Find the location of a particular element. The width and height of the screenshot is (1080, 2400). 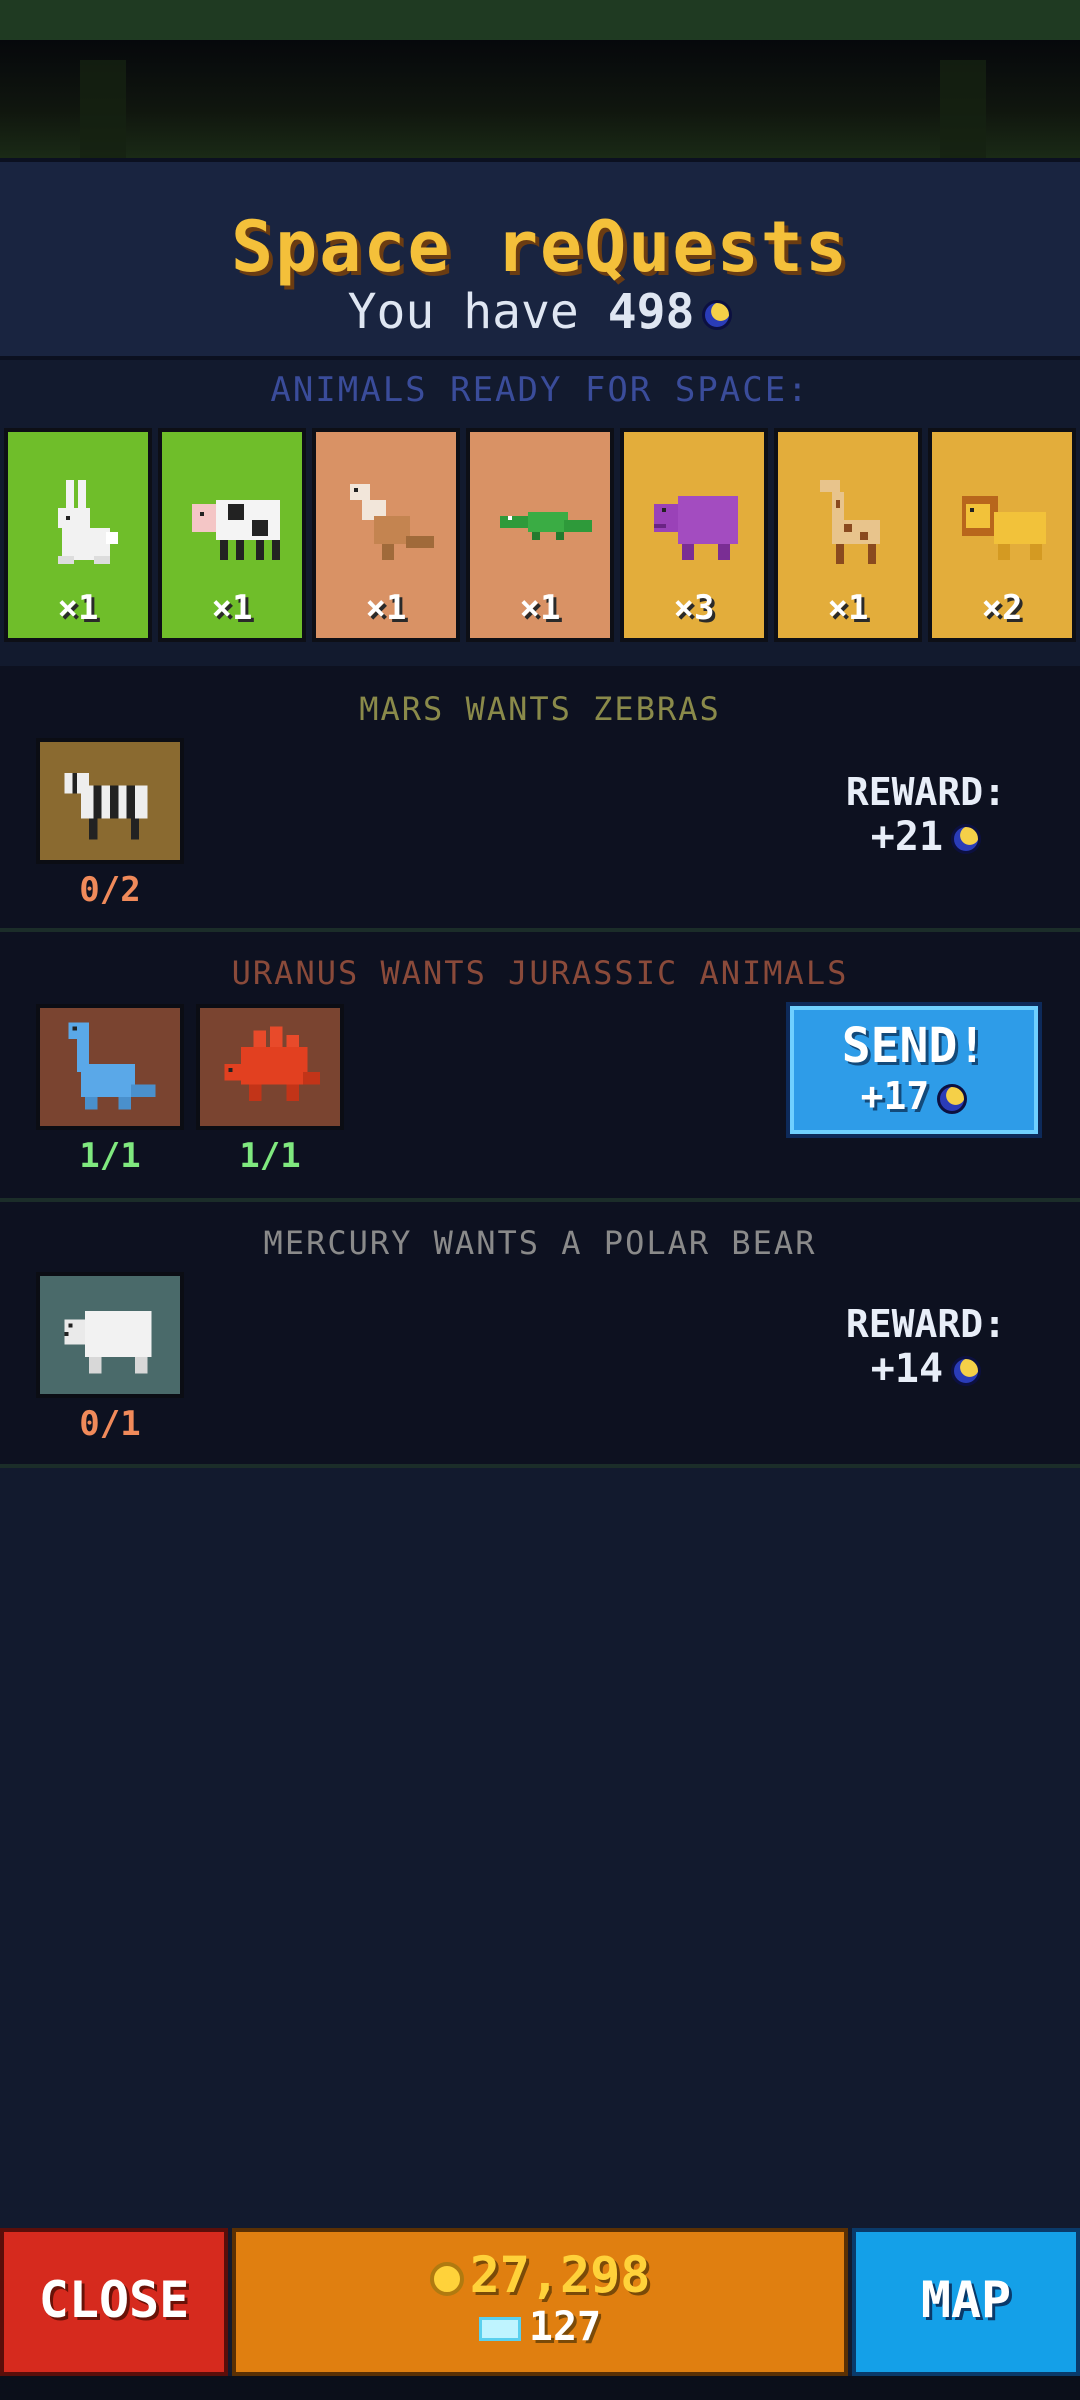

request-progress: 0/2 is located at coordinates (110, 890).